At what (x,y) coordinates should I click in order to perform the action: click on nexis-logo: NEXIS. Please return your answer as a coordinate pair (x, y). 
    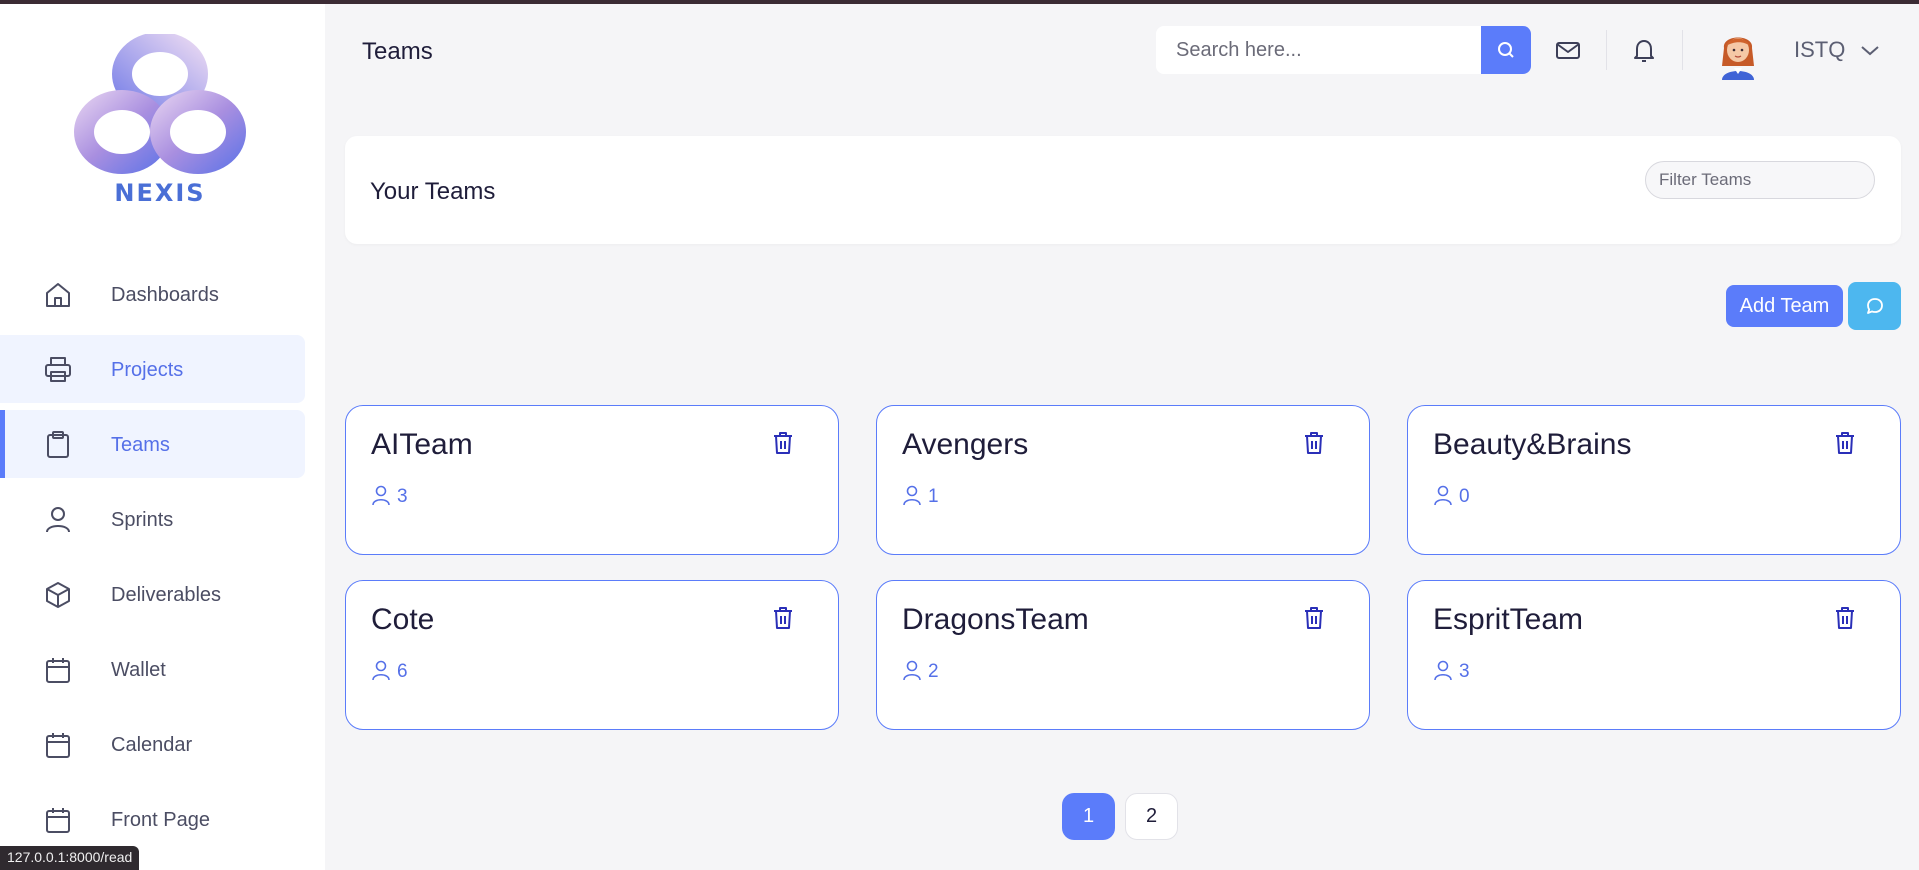
    Looking at the image, I should click on (160, 120).